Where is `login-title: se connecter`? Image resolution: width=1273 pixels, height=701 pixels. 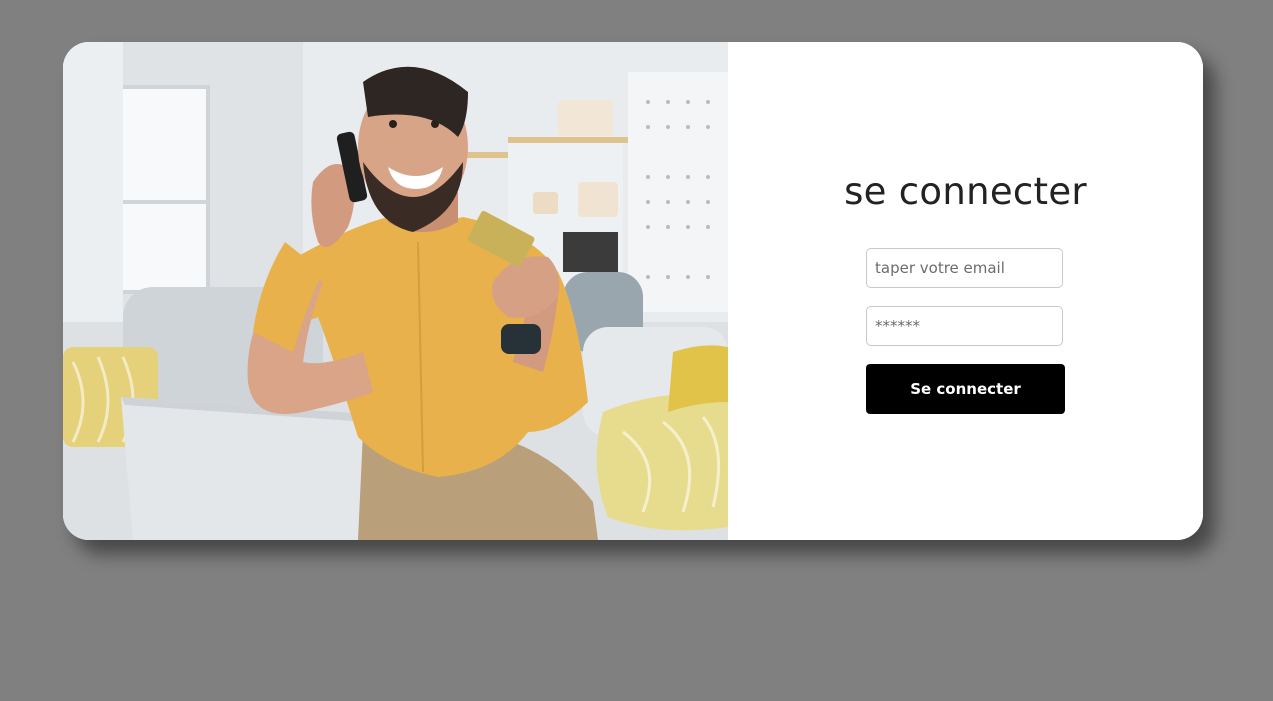 login-title: se connecter is located at coordinates (965, 191).